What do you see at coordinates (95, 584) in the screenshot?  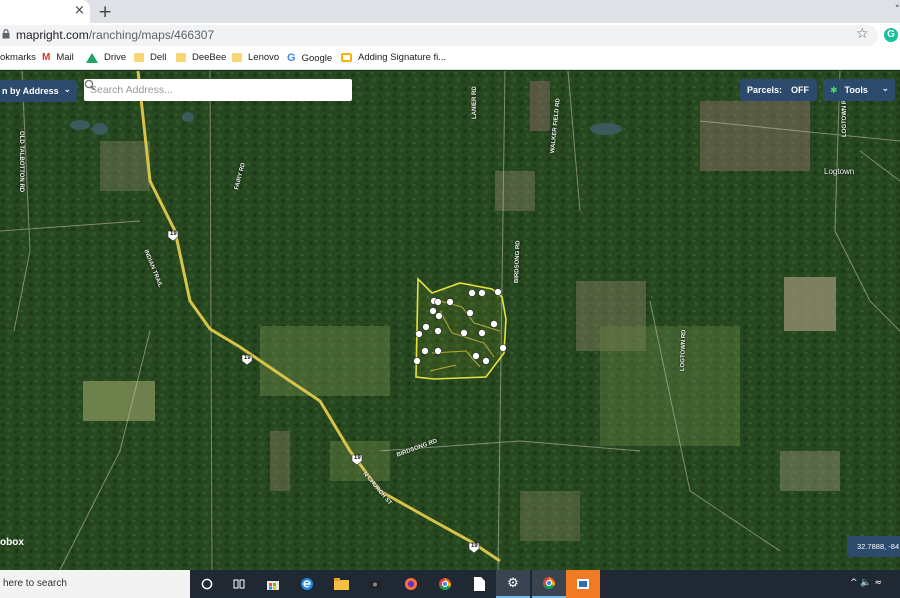 I see `taskbar-search-box: here to search` at bounding box center [95, 584].